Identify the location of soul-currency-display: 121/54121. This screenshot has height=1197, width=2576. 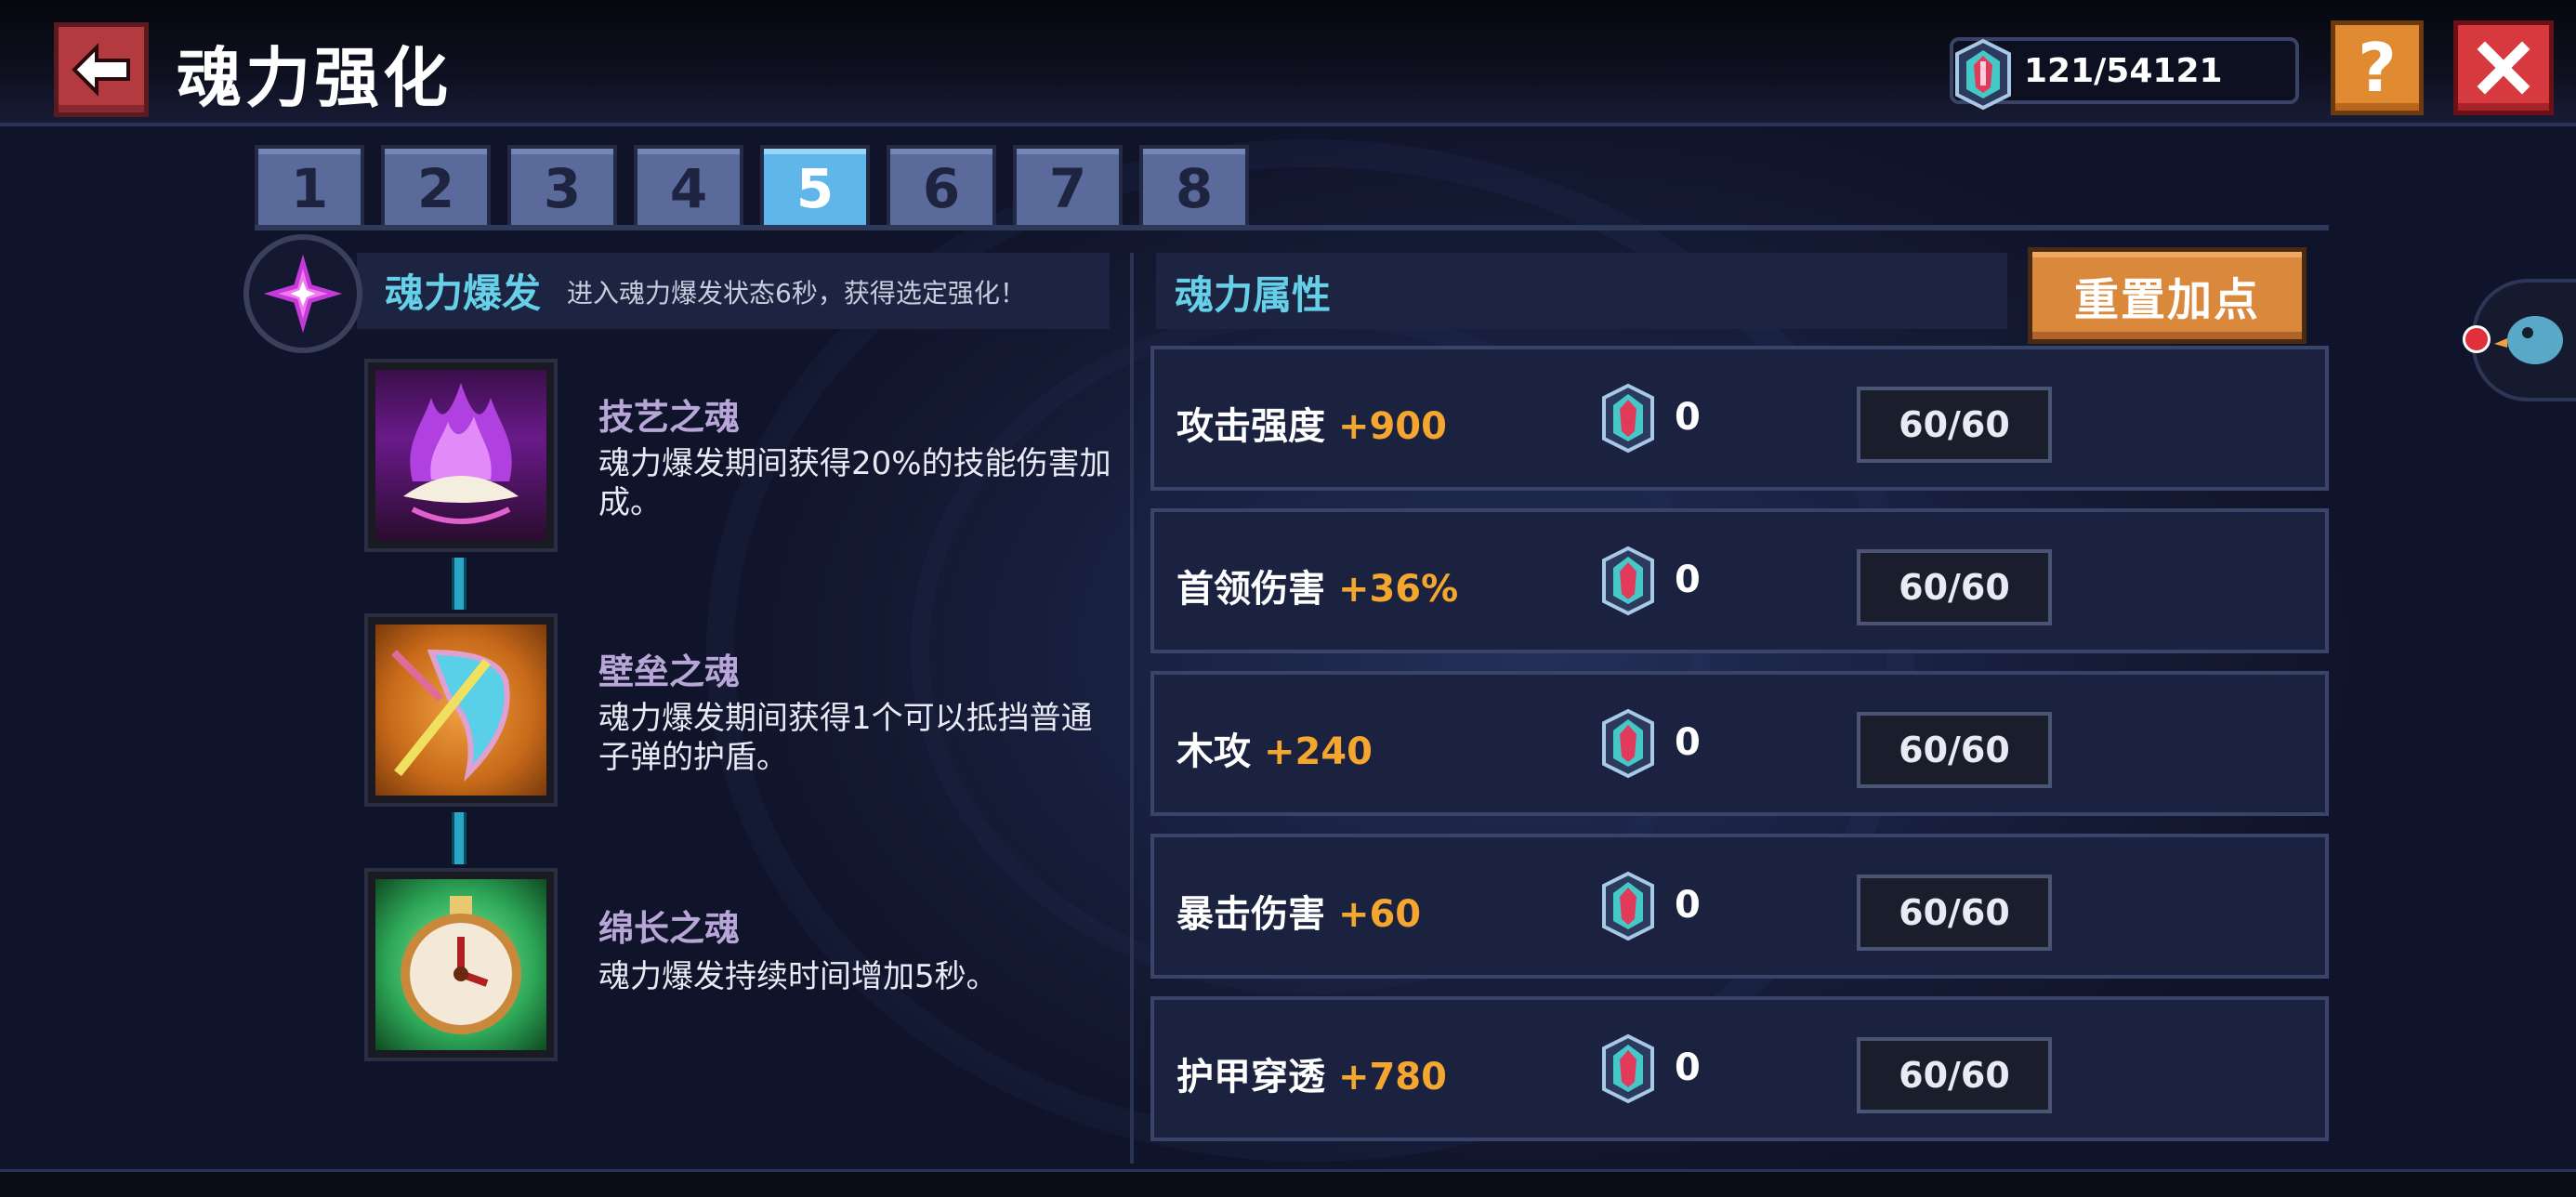
(2124, 74).